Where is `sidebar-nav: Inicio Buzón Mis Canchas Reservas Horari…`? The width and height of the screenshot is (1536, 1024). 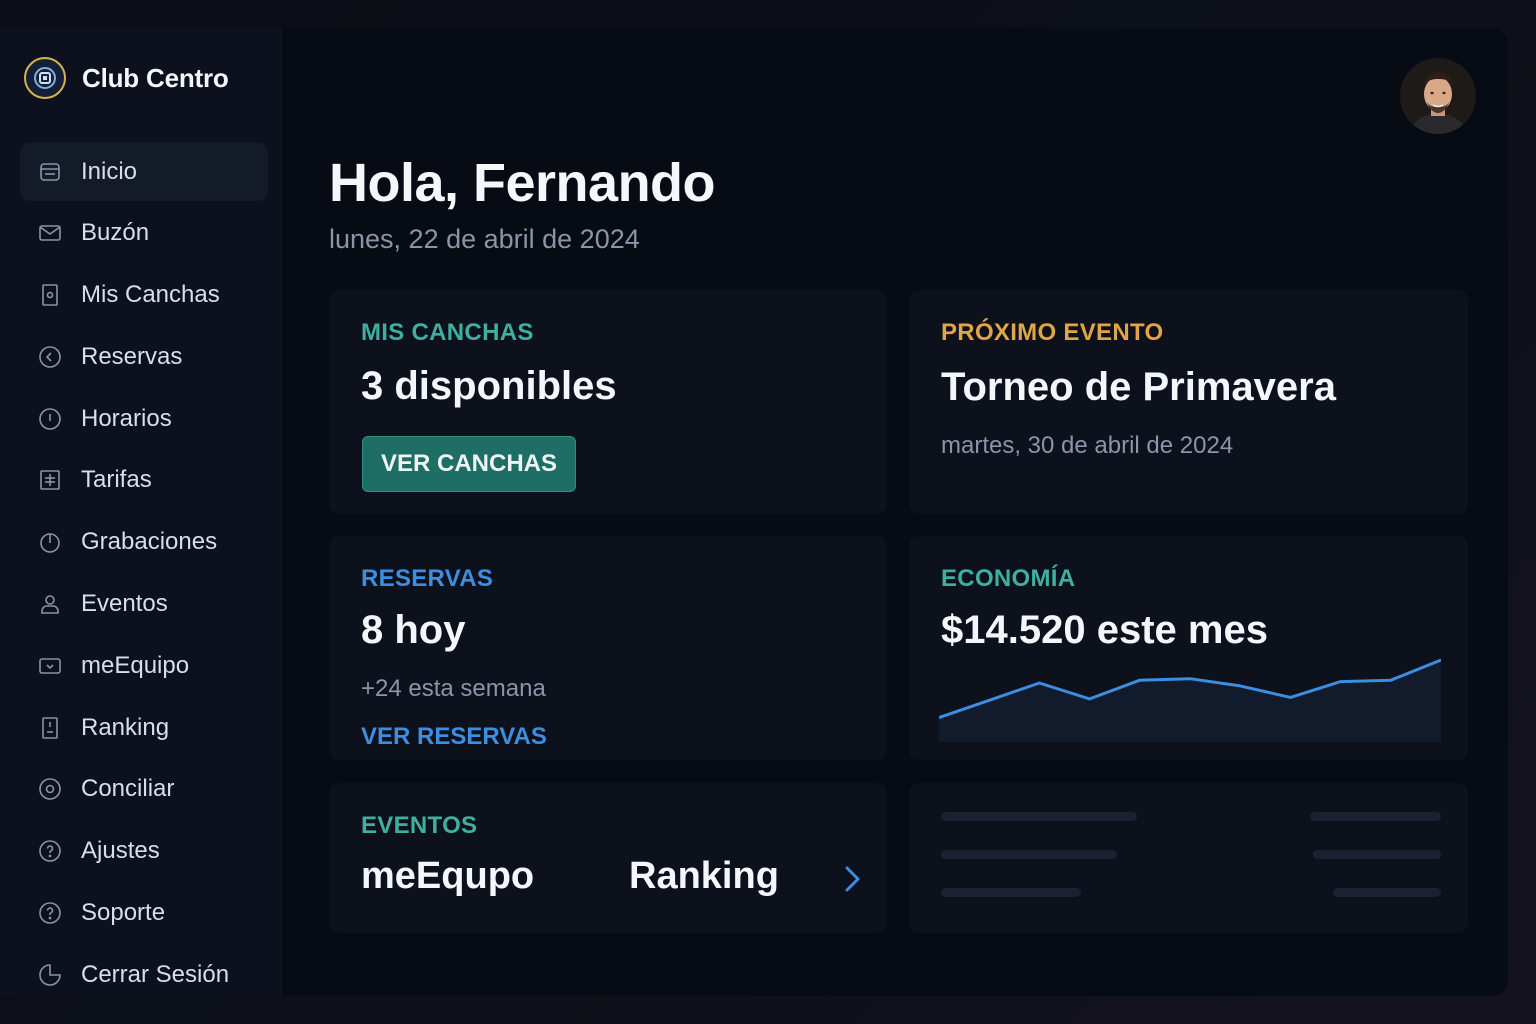 sidebar-nav: Inicio Buzón Mis Canchas Reservas Horari… is located at coordinates (144, 569).